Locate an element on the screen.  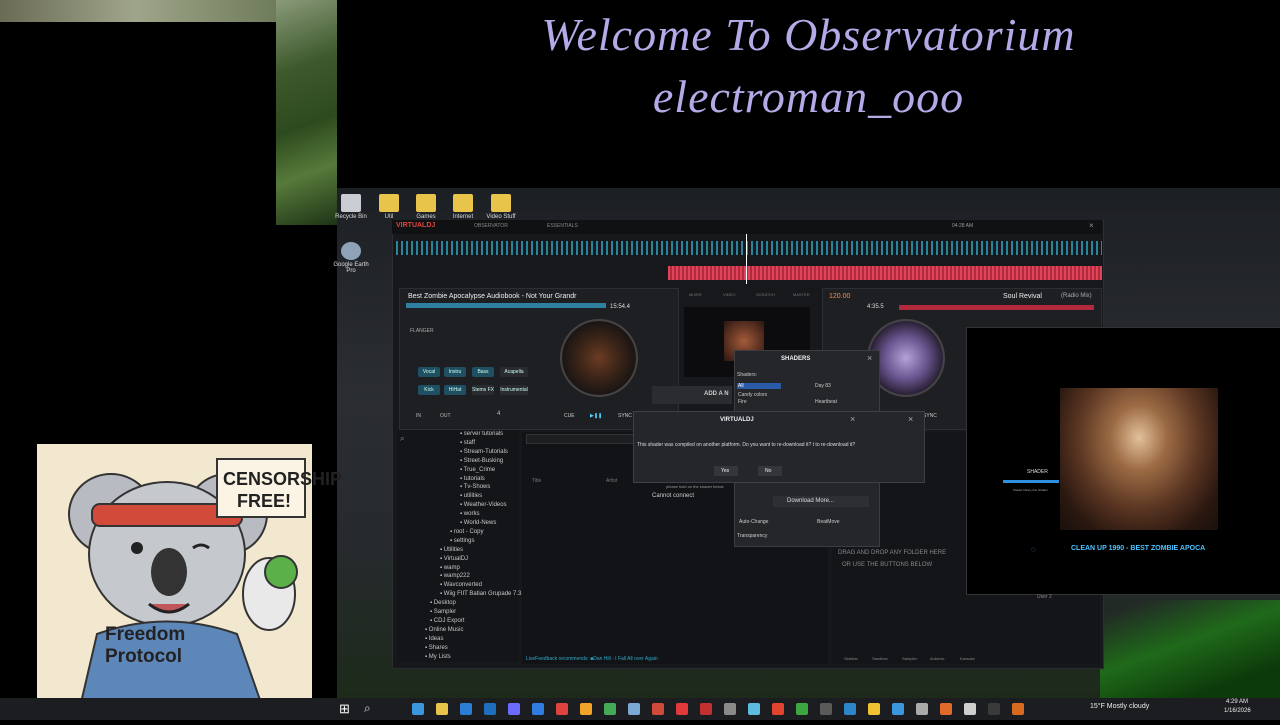
sync-button-right: SYNC is located at coordinates (930, 416).